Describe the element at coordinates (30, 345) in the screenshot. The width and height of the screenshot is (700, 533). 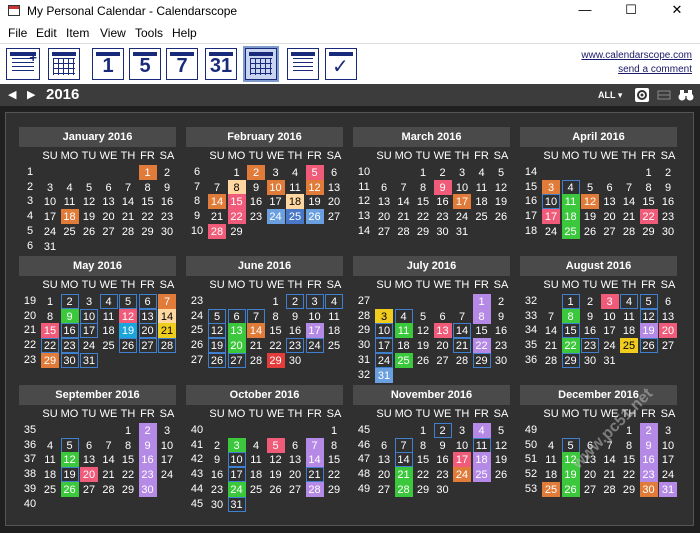
I see `week-number: 22` at that location.